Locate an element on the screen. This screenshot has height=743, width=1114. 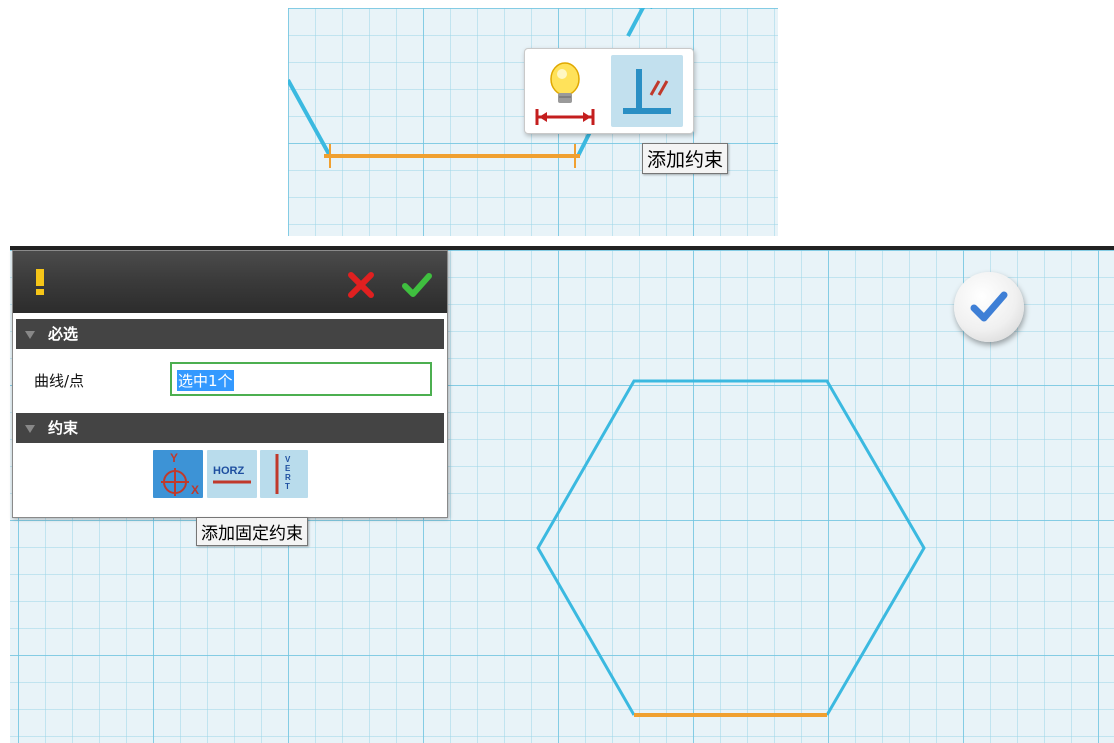
constraint-buttons: Y X HORZ V E R T is located at coordinates (230, 479).